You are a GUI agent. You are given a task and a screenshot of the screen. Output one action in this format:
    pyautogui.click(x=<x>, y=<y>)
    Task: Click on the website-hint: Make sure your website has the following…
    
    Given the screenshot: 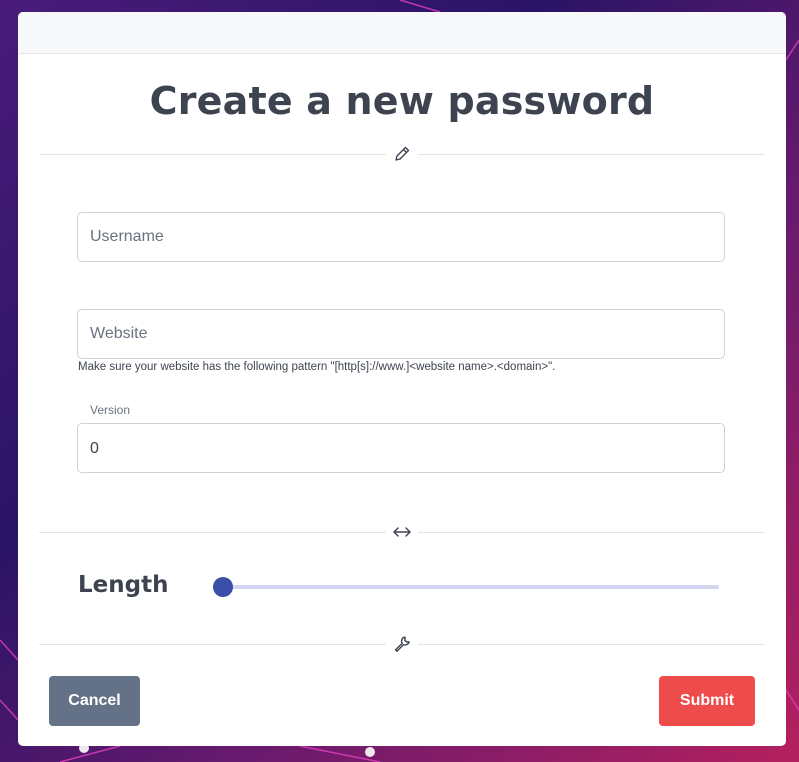 What is the action you would take?
    pyautogui.click(x=317, y=367)
    